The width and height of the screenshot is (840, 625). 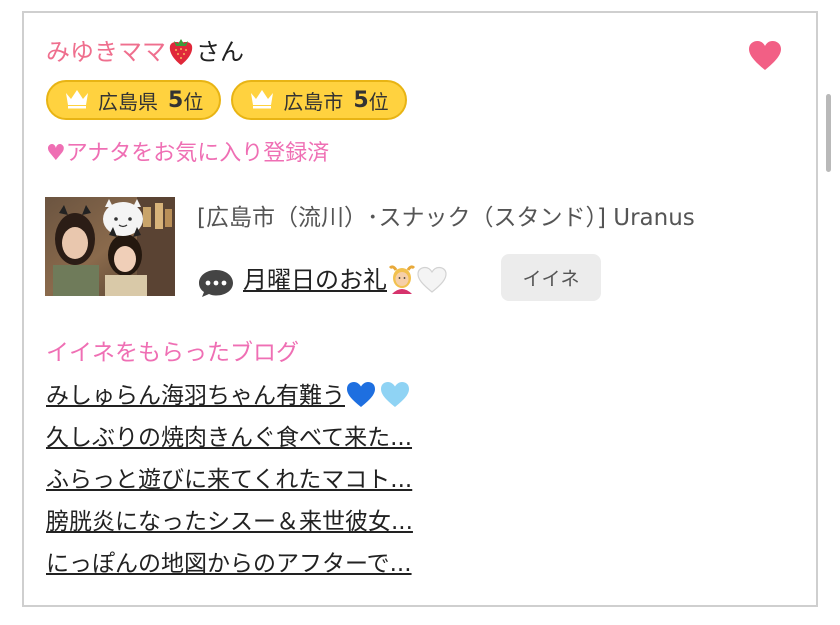 I want to click on favorite-status: ♥アナタをお気に入り登録済, so click(x=188, y=153).